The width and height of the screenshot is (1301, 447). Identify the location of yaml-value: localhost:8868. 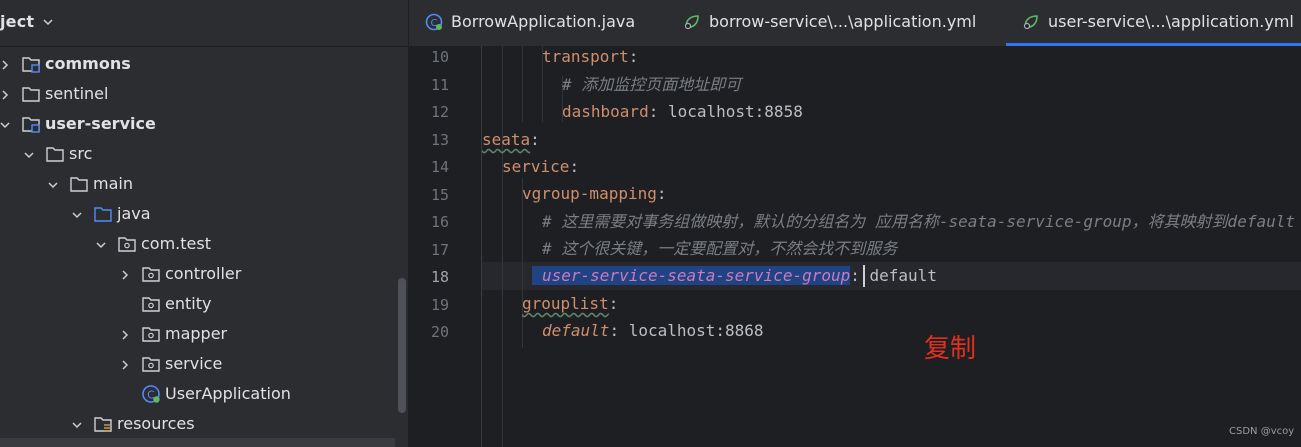
(696, 330).